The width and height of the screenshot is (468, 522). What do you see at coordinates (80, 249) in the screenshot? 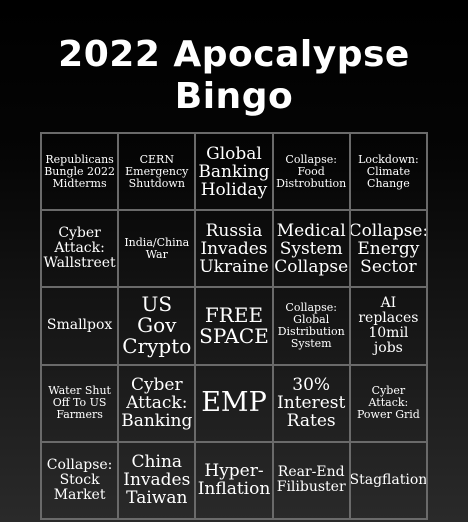
I see `bingo-cell: Cyber Attack: Wallstreet` at bounding box center [80, 249].